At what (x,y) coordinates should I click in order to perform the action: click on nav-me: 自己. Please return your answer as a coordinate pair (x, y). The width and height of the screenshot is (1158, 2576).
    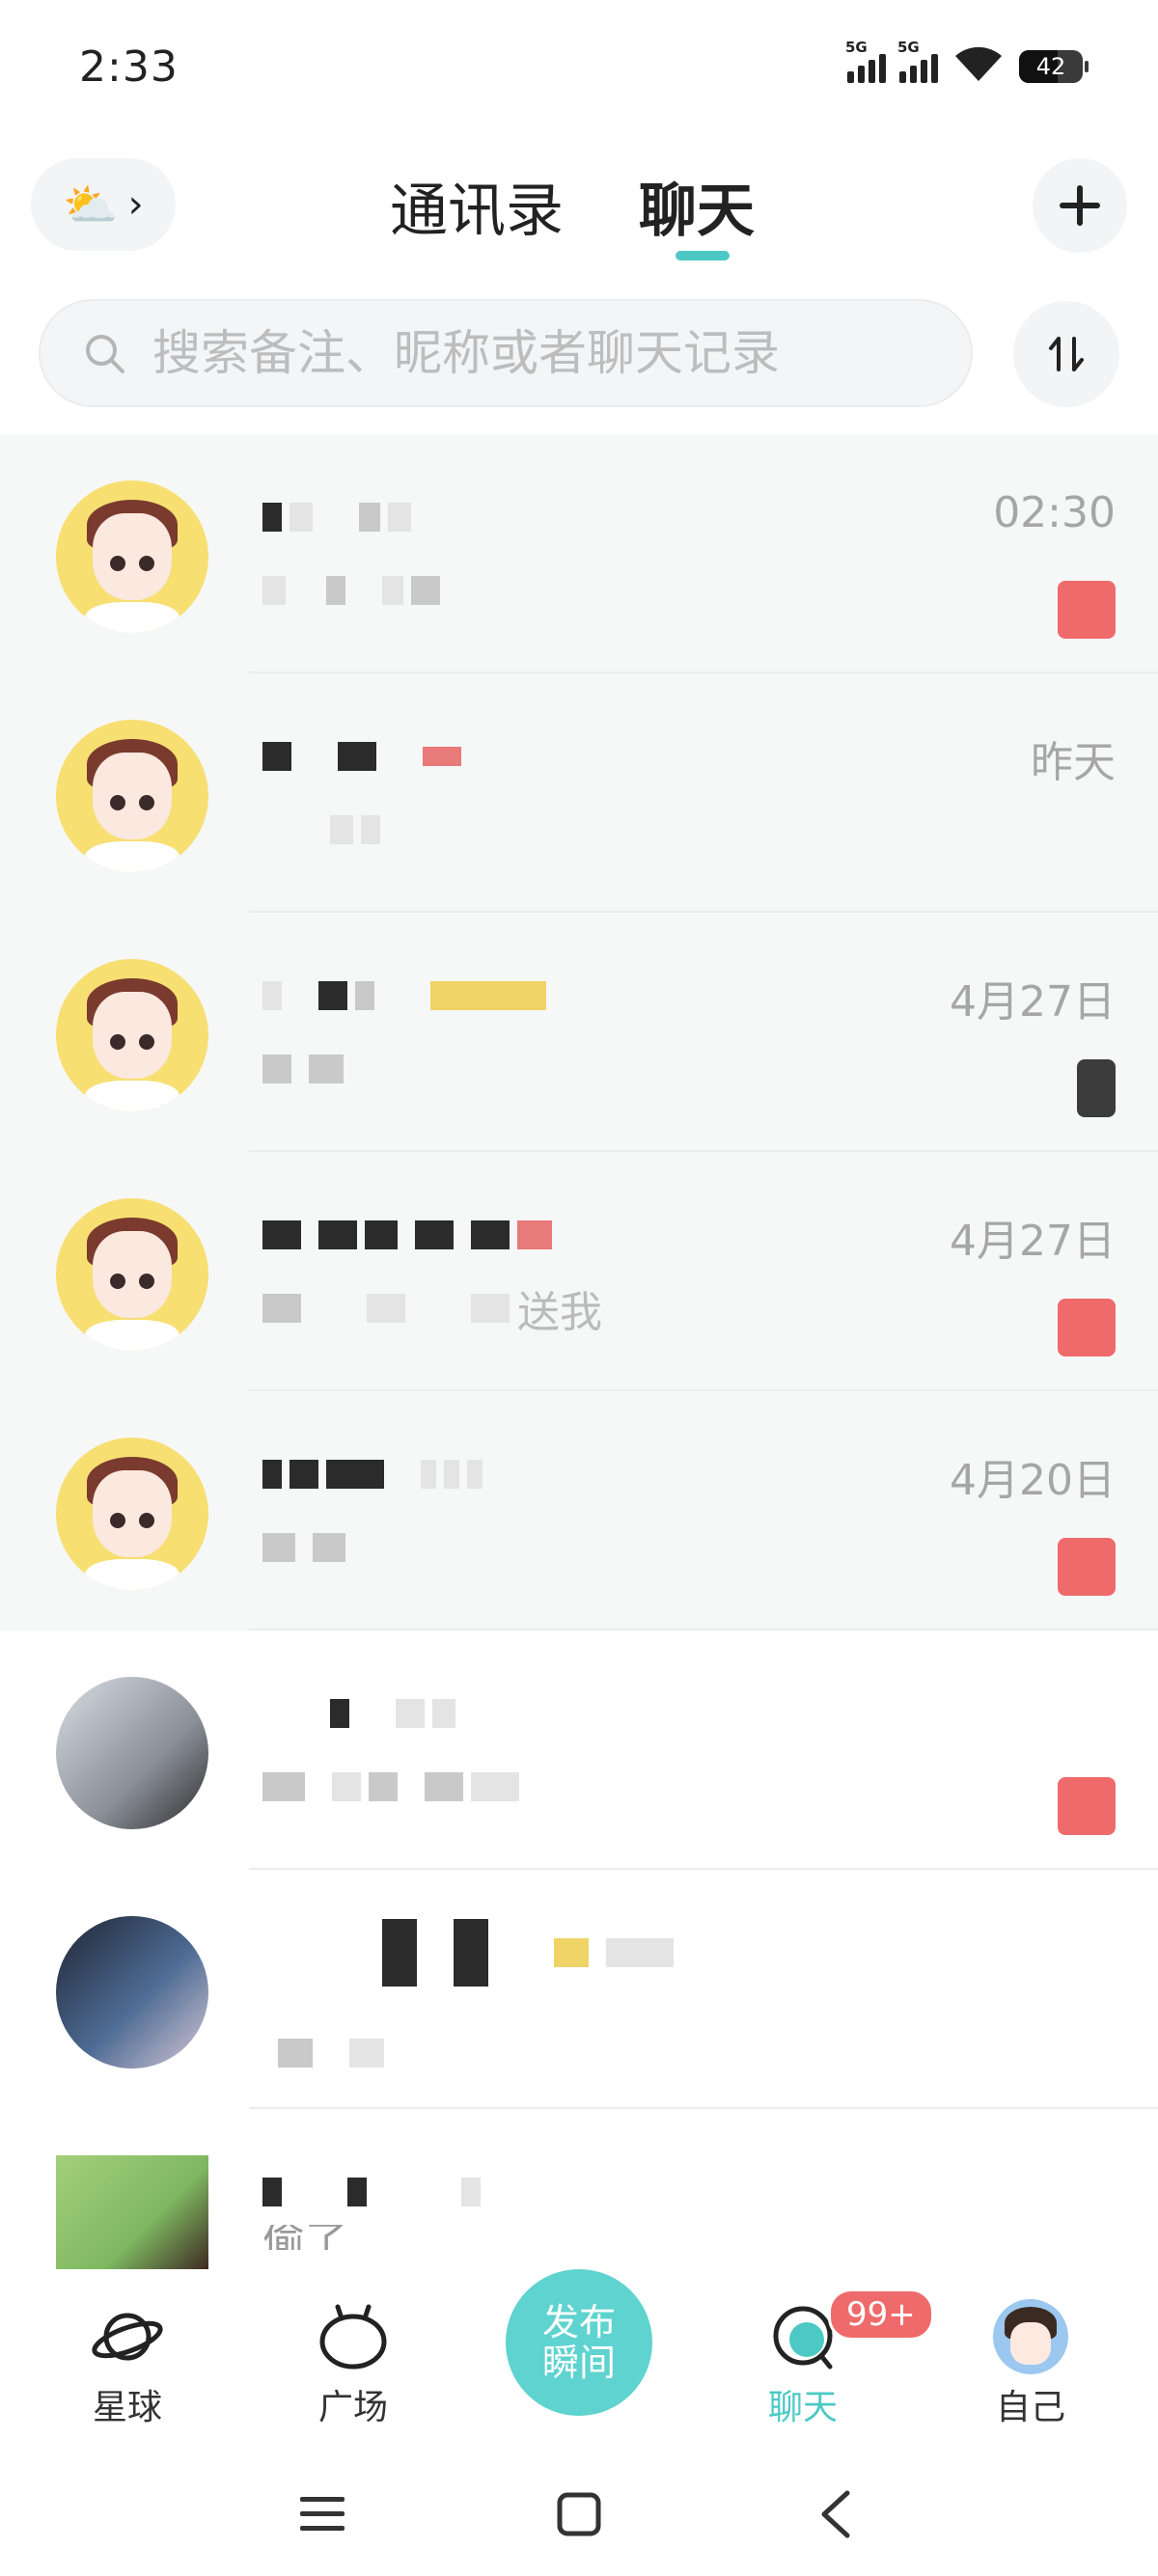
    Looking at the image, I should click on (1030, 2363).